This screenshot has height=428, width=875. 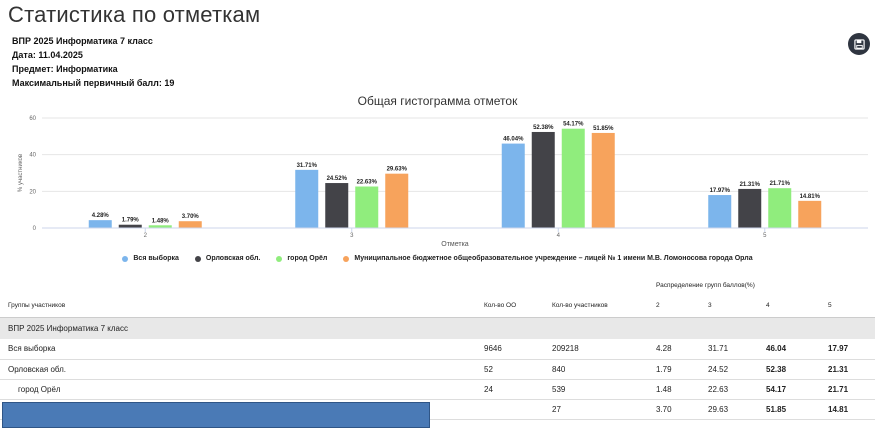 I want to click on row-g4: 52.38, so click(x=789, y=369).